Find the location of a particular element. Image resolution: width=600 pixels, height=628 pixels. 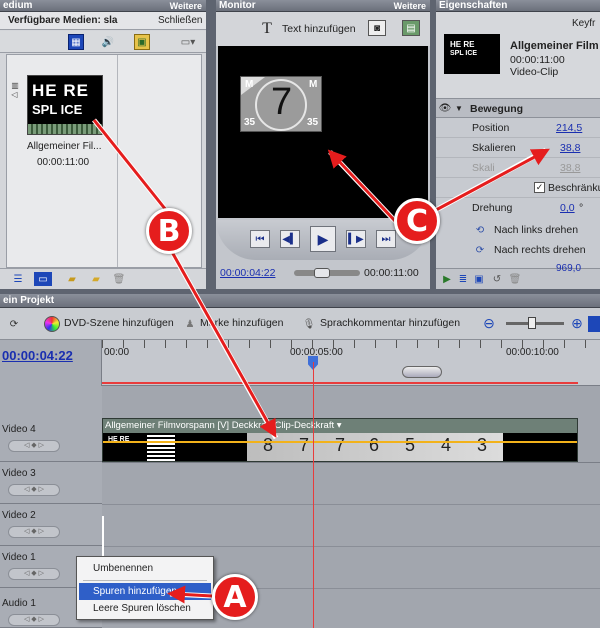

callout-a: A is located at coordinates (235, 597).